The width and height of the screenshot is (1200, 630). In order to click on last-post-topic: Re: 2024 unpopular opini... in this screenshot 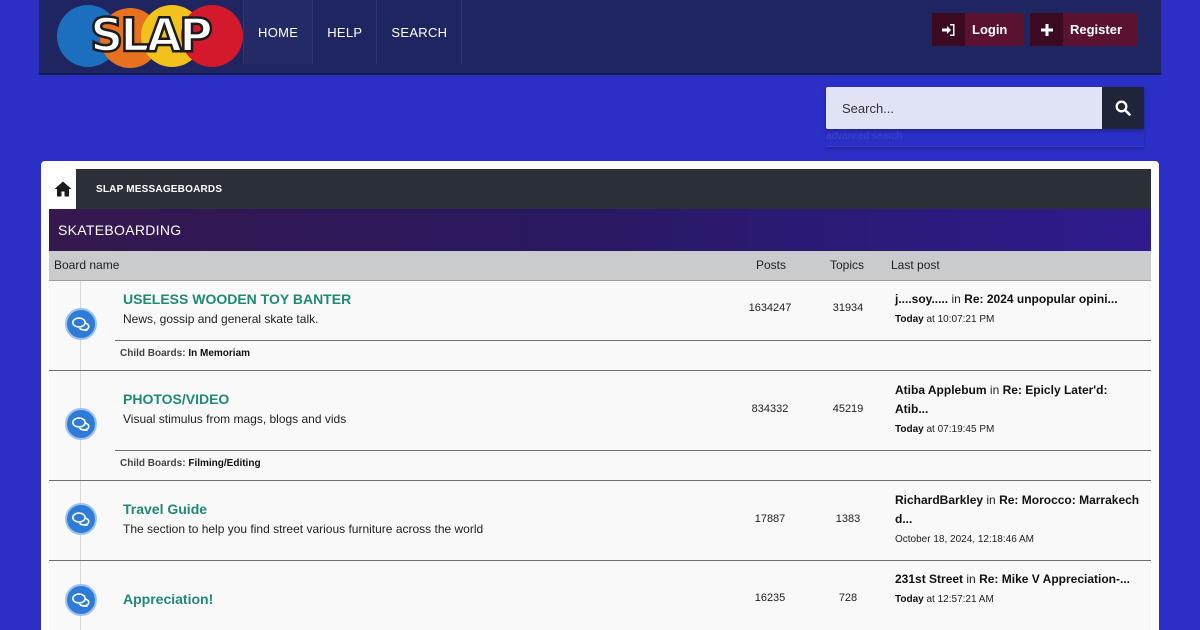, I will do `click(1040, 299)`.